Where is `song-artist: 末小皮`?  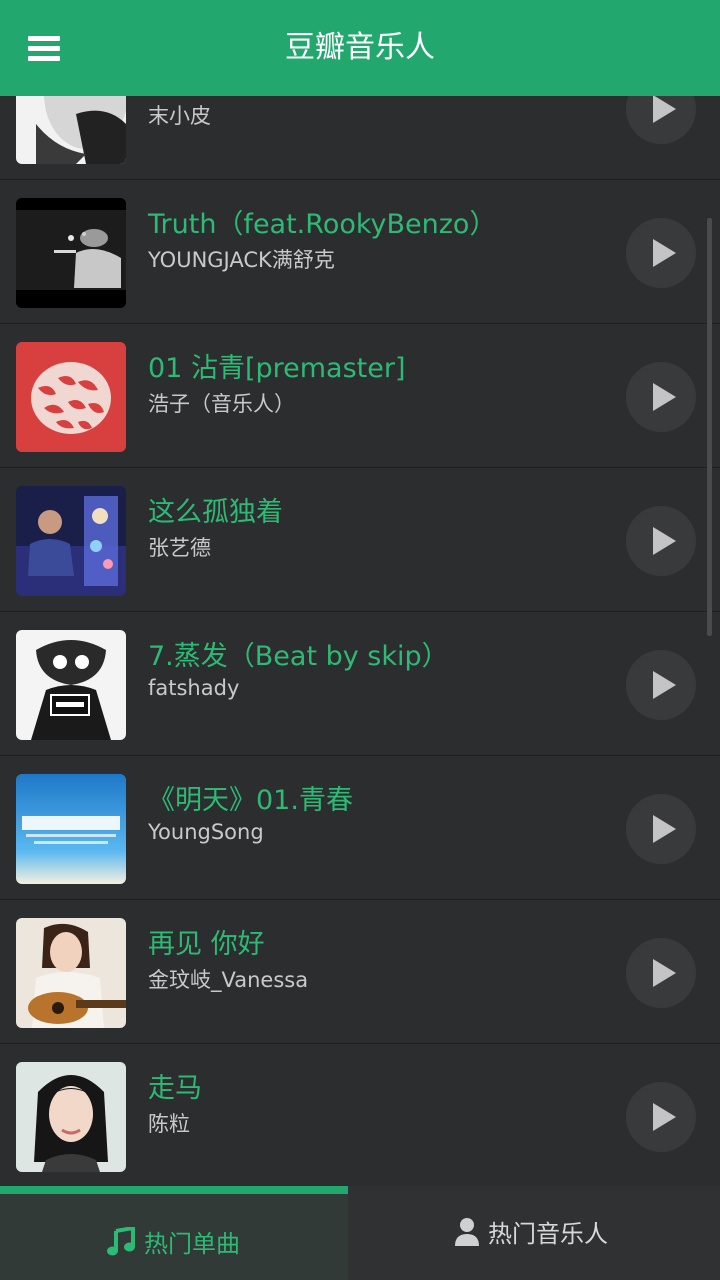
song-artist: 末小皮 is located at coordinates (179, 115).